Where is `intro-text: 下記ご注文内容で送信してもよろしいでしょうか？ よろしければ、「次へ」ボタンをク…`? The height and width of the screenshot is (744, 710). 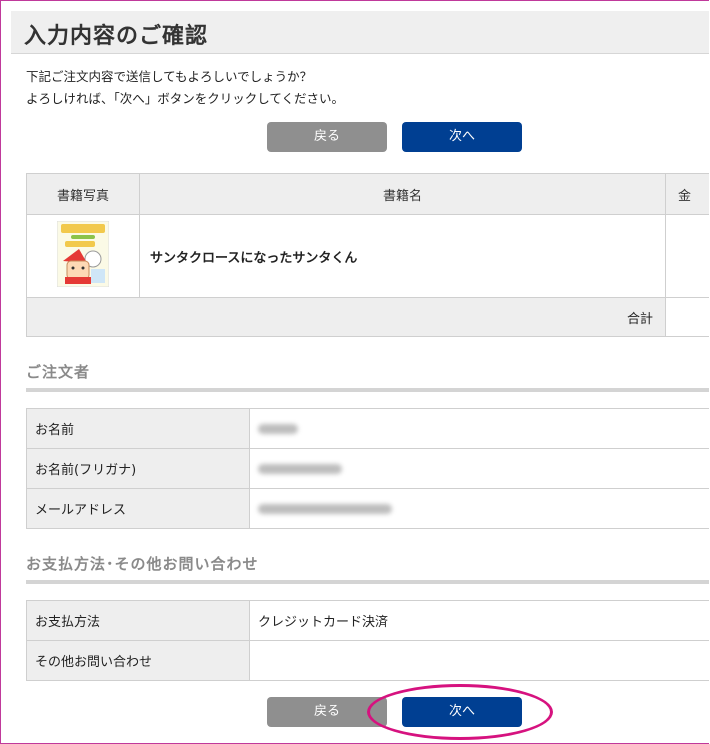
intro-text: 下記ご注文内容で送信してもよろしいでしょうか？ よろしければ、「次へ」ボタンをク… is located at coordinates (185, 88).